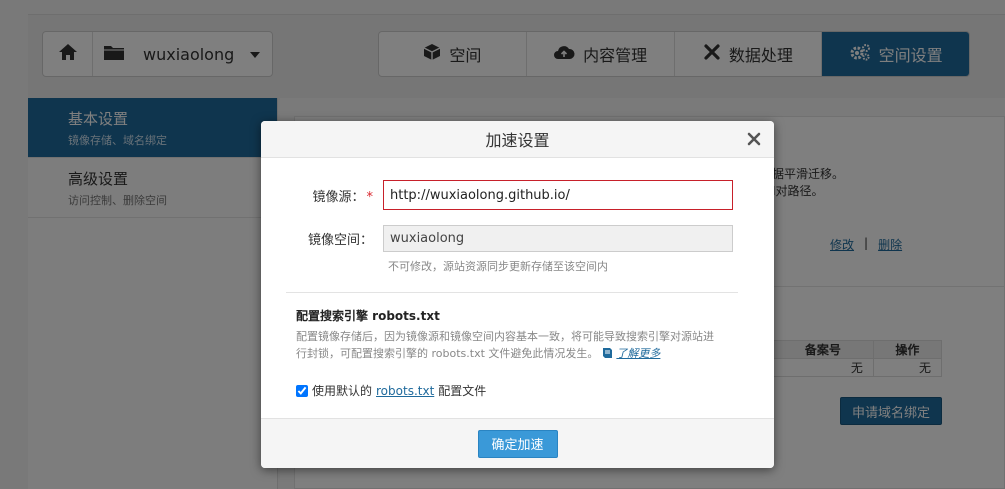  I want to click on mirror-space-row: 镜像空间：, so click(497, 238).